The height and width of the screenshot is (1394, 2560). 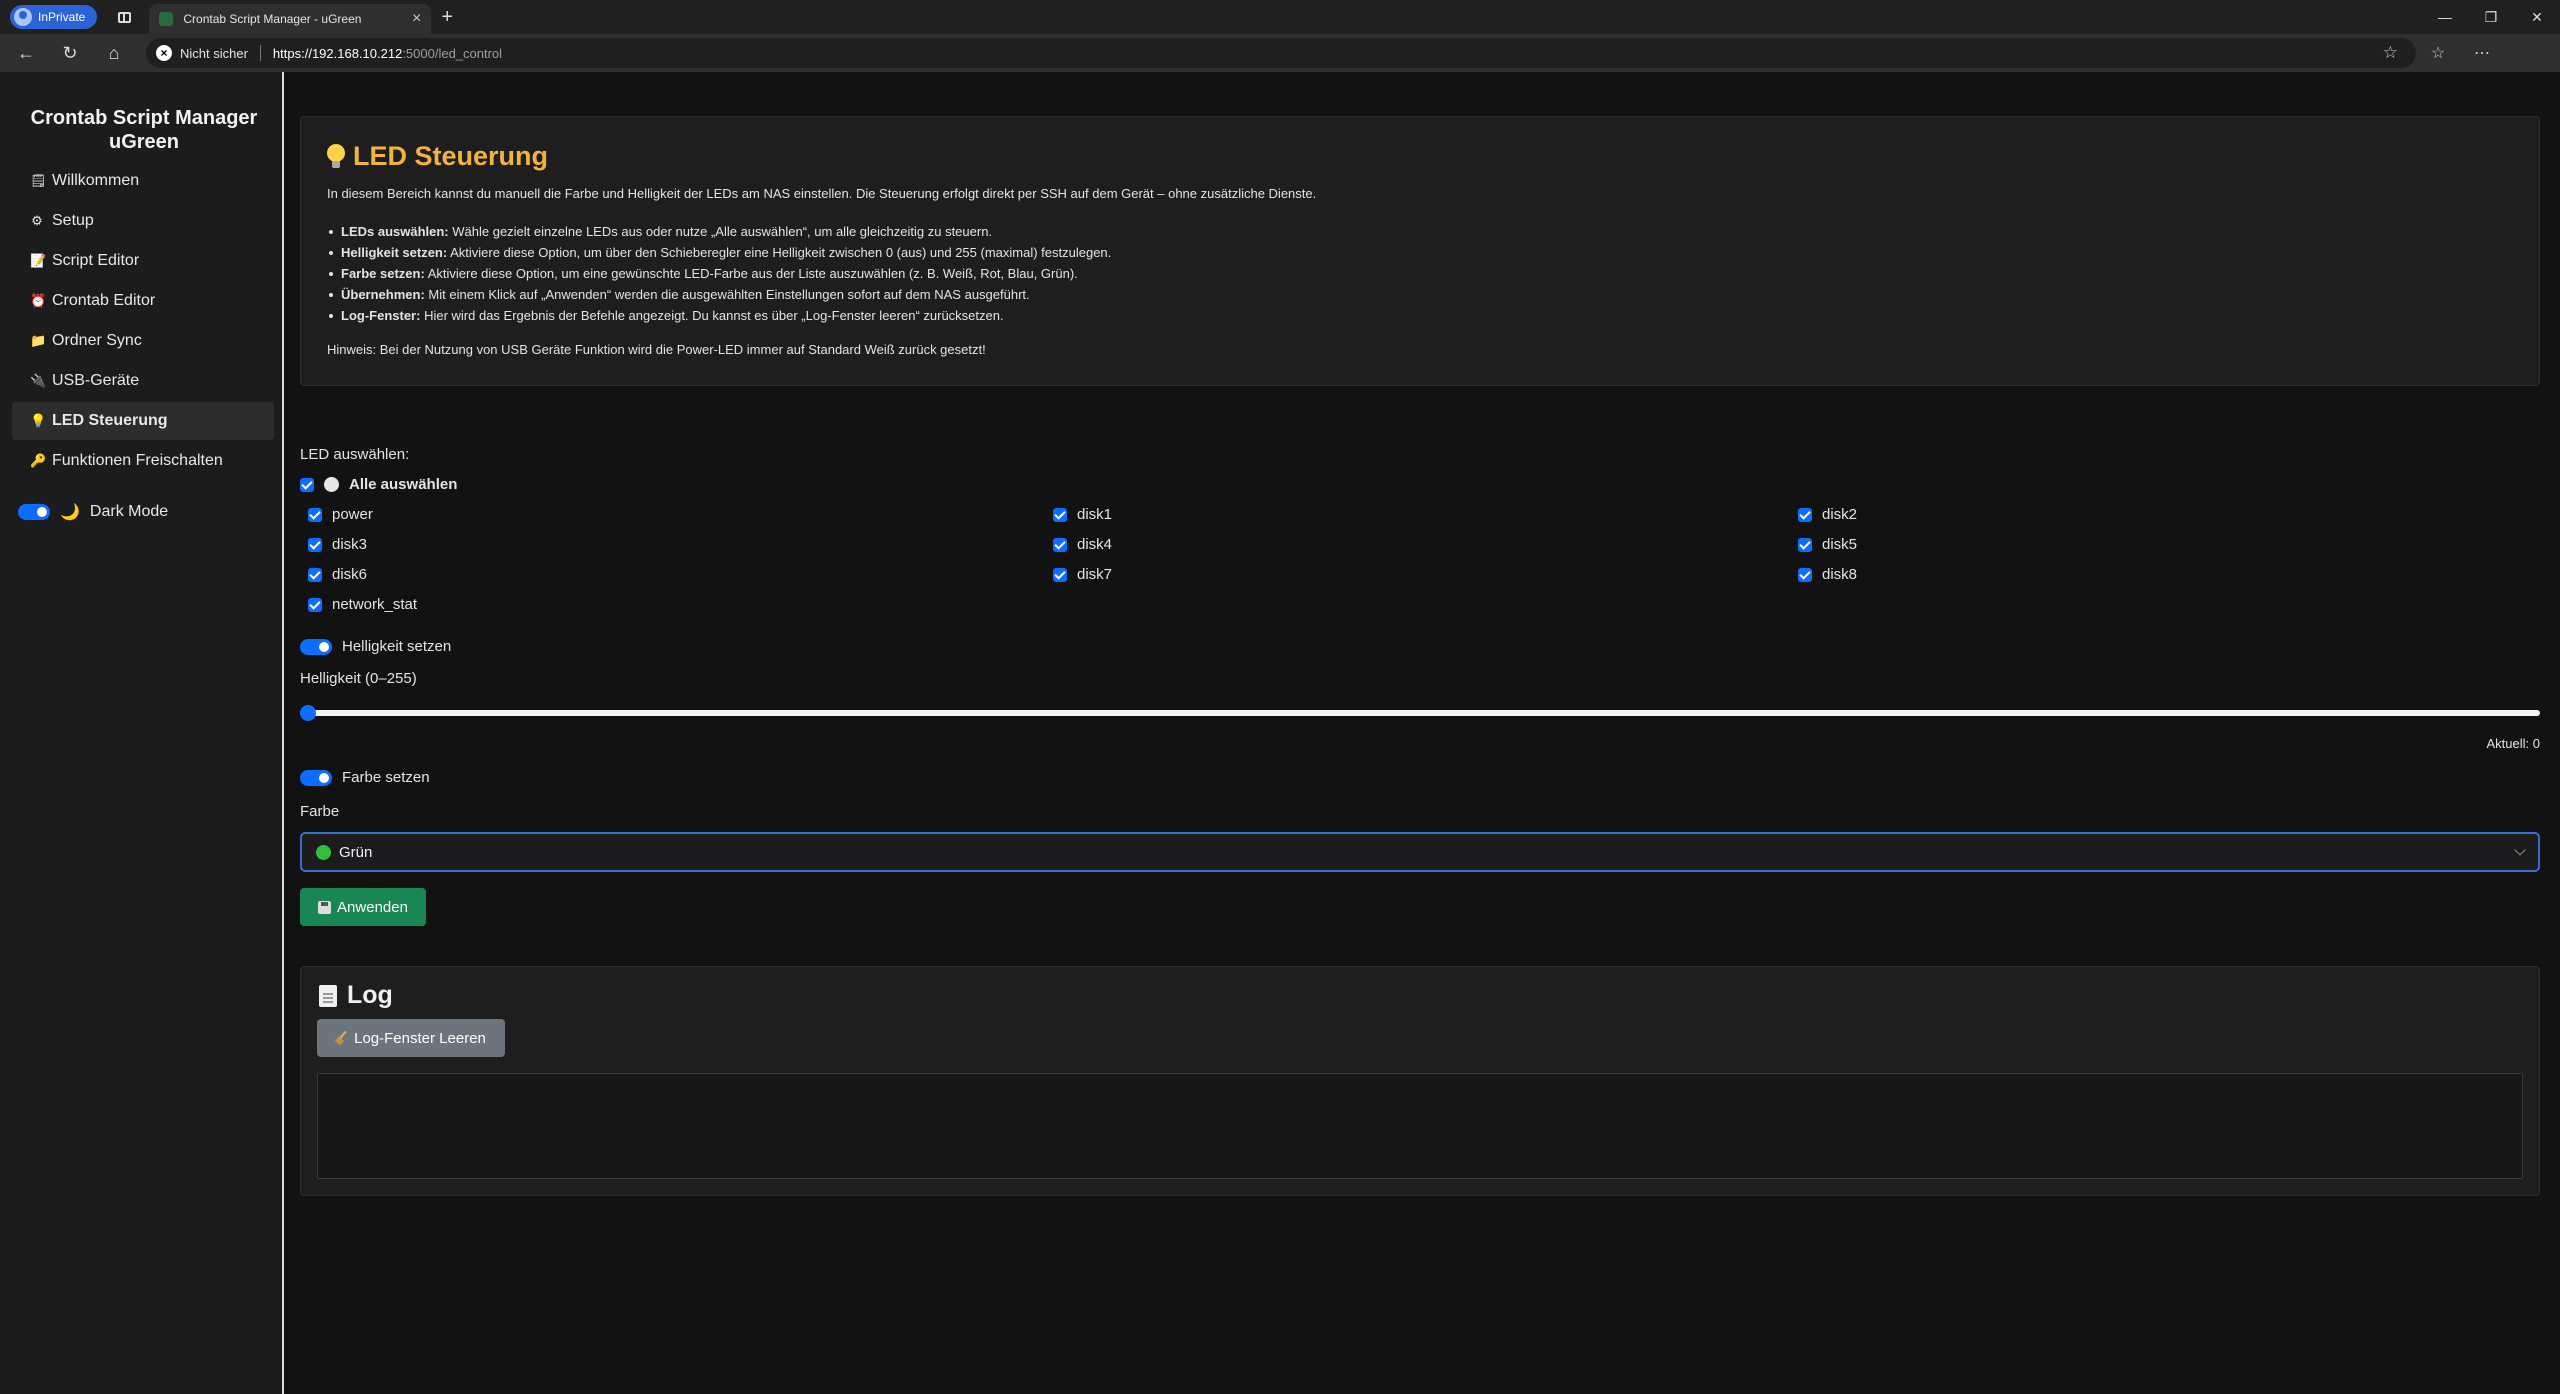 I want to click on led-checkbox-disk8: disk8, so click(x=1827, y=574).